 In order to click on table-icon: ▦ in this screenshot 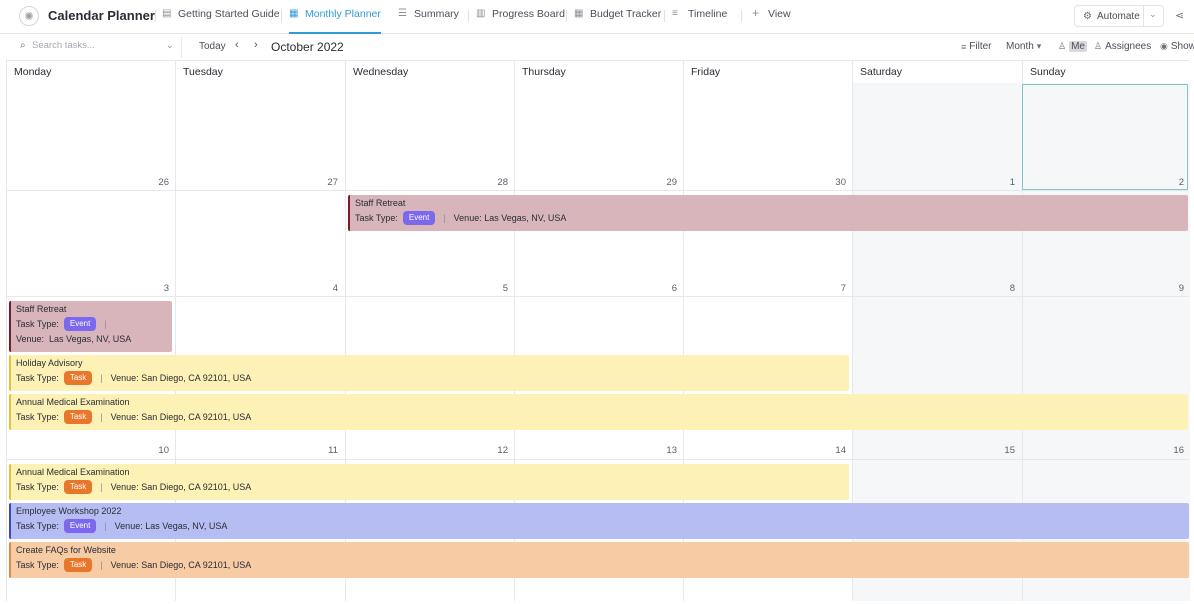, I will do `click(579, 13)`.